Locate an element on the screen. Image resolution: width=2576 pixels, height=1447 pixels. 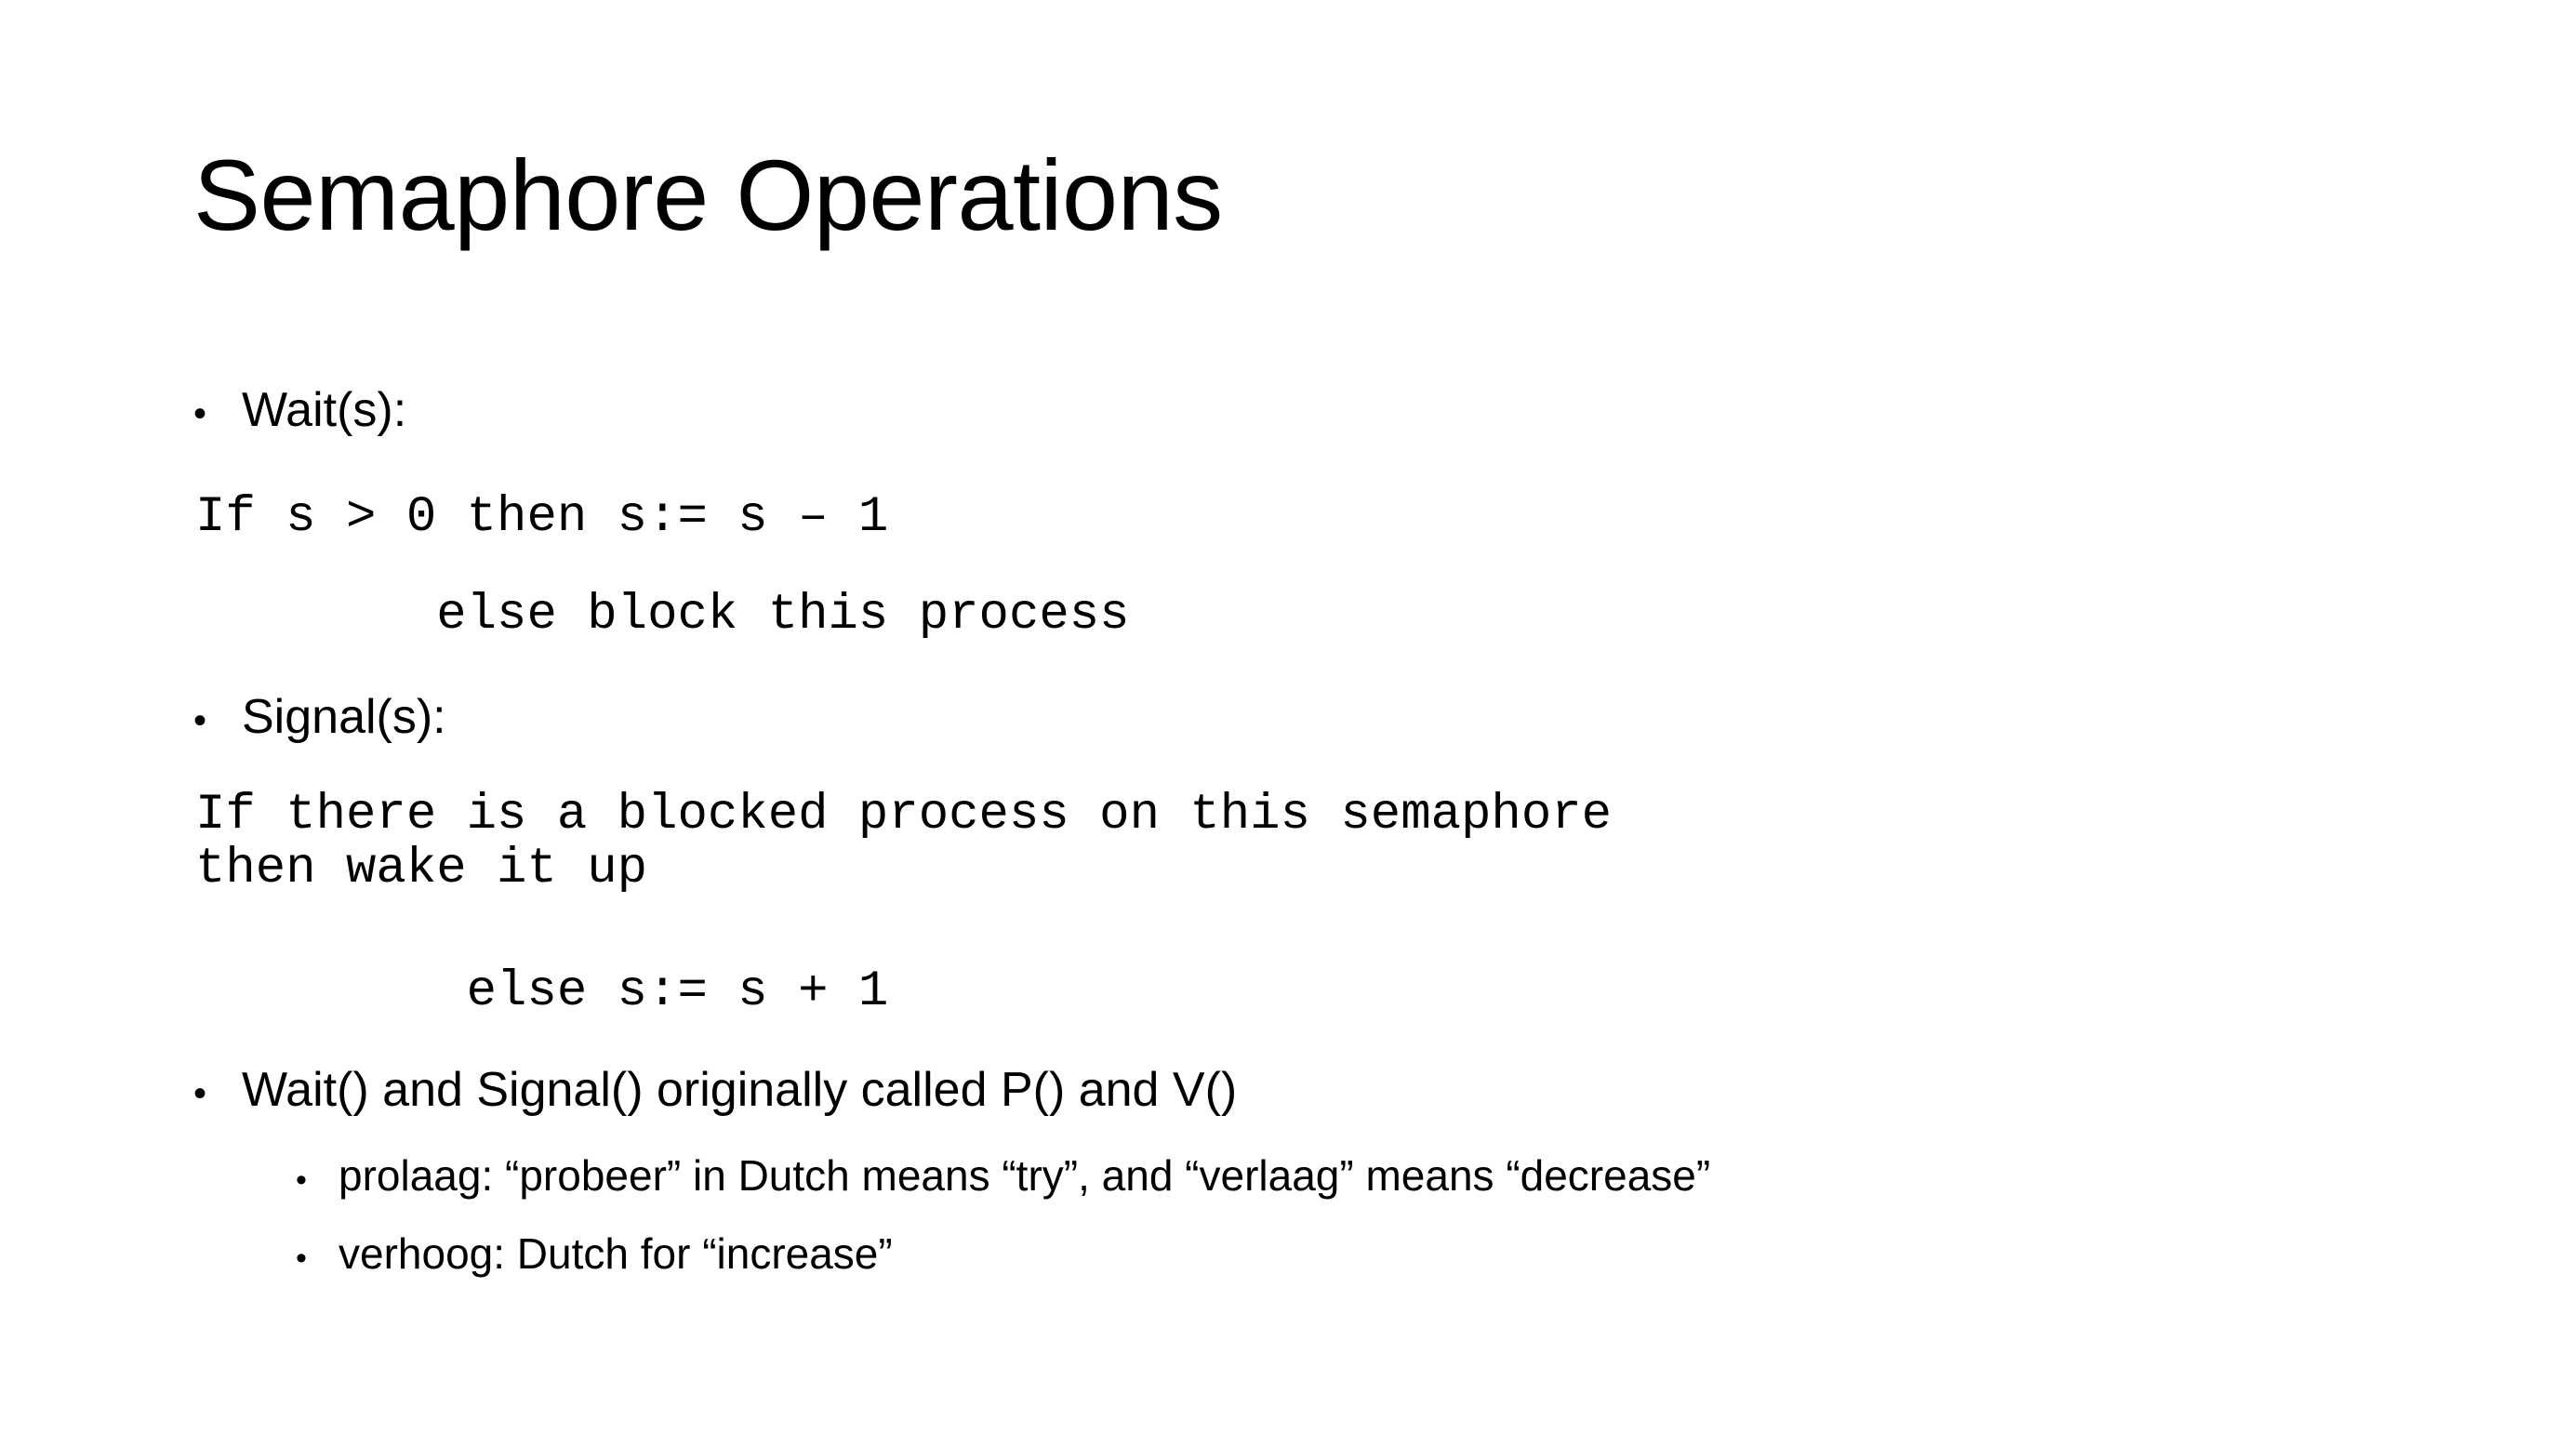
bullet-signal: • Signal(s): is located at coordinates (319, 718).